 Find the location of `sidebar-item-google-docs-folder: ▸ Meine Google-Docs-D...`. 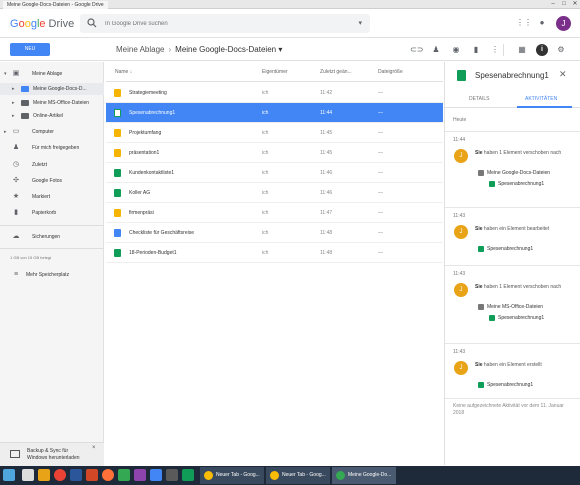

sidebar-item-google-docs-folder: ▸ Meine Google-Docs-D... is located at coordinates (52, 89).